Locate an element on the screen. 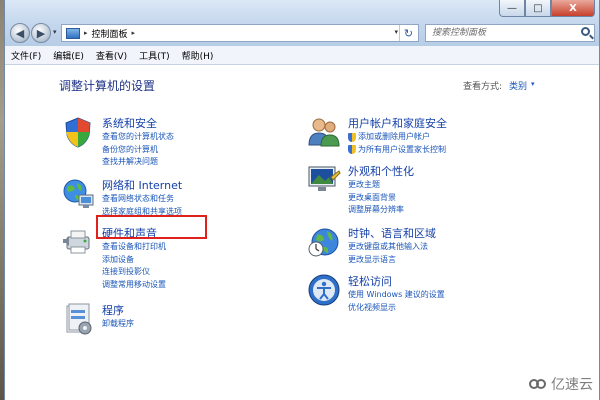 This screenshot has width=600, height=400. link-view-computer-status: 查看您的计算机状态 is located at coordinates (138, 137).